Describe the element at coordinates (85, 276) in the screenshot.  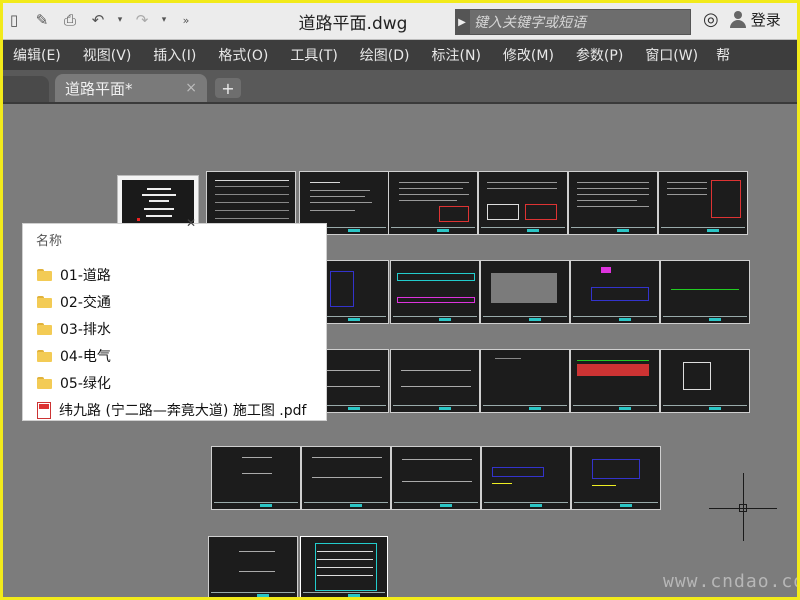
I see `list-item-label: 01-道路` at that location.